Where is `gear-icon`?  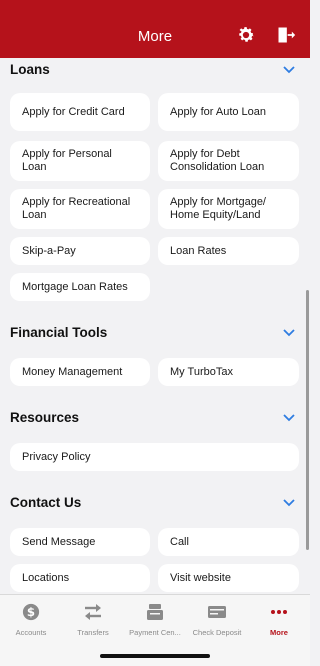 gear-icon is located at coordinates (246, 35).